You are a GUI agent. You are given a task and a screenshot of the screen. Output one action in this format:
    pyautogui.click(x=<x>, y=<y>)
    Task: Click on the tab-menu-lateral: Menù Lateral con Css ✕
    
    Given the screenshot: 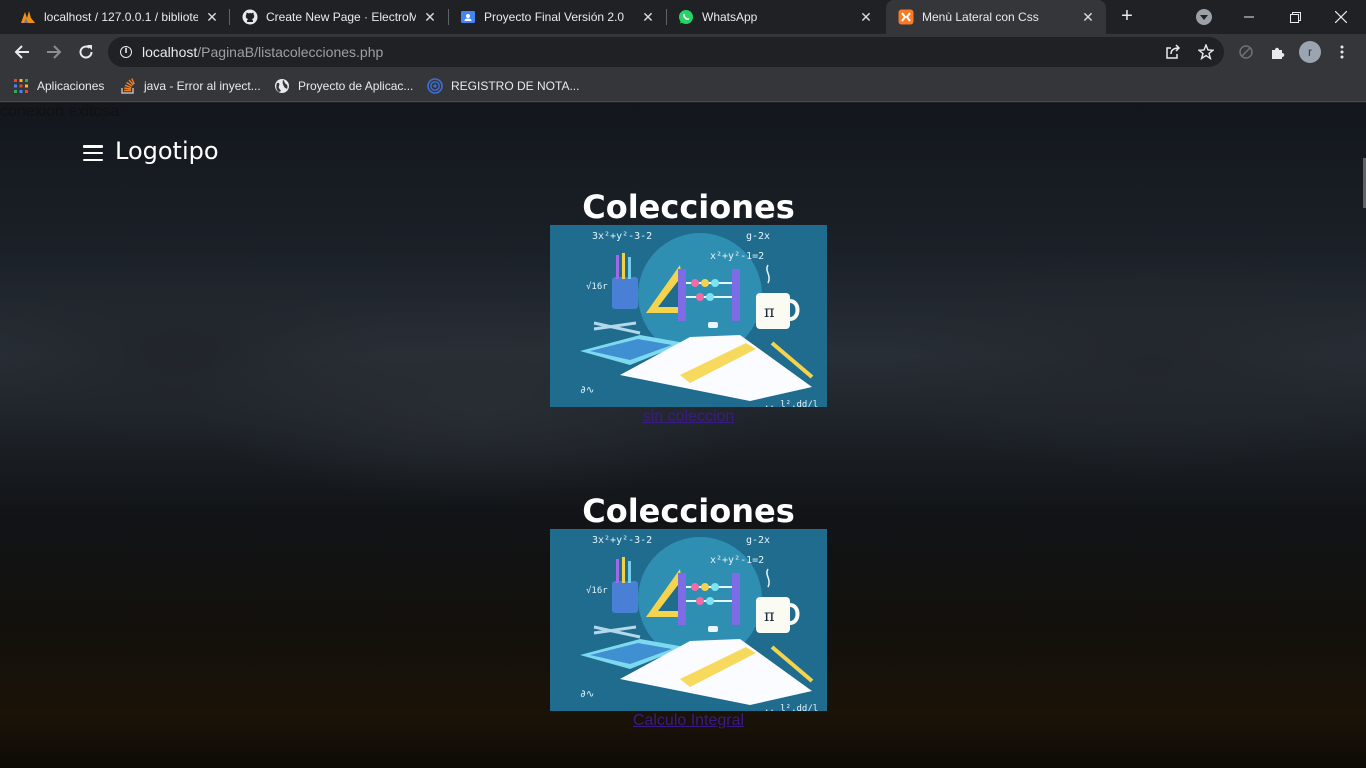 What is the action you would take?
    pyautogui.click(x=996, y=17)
    